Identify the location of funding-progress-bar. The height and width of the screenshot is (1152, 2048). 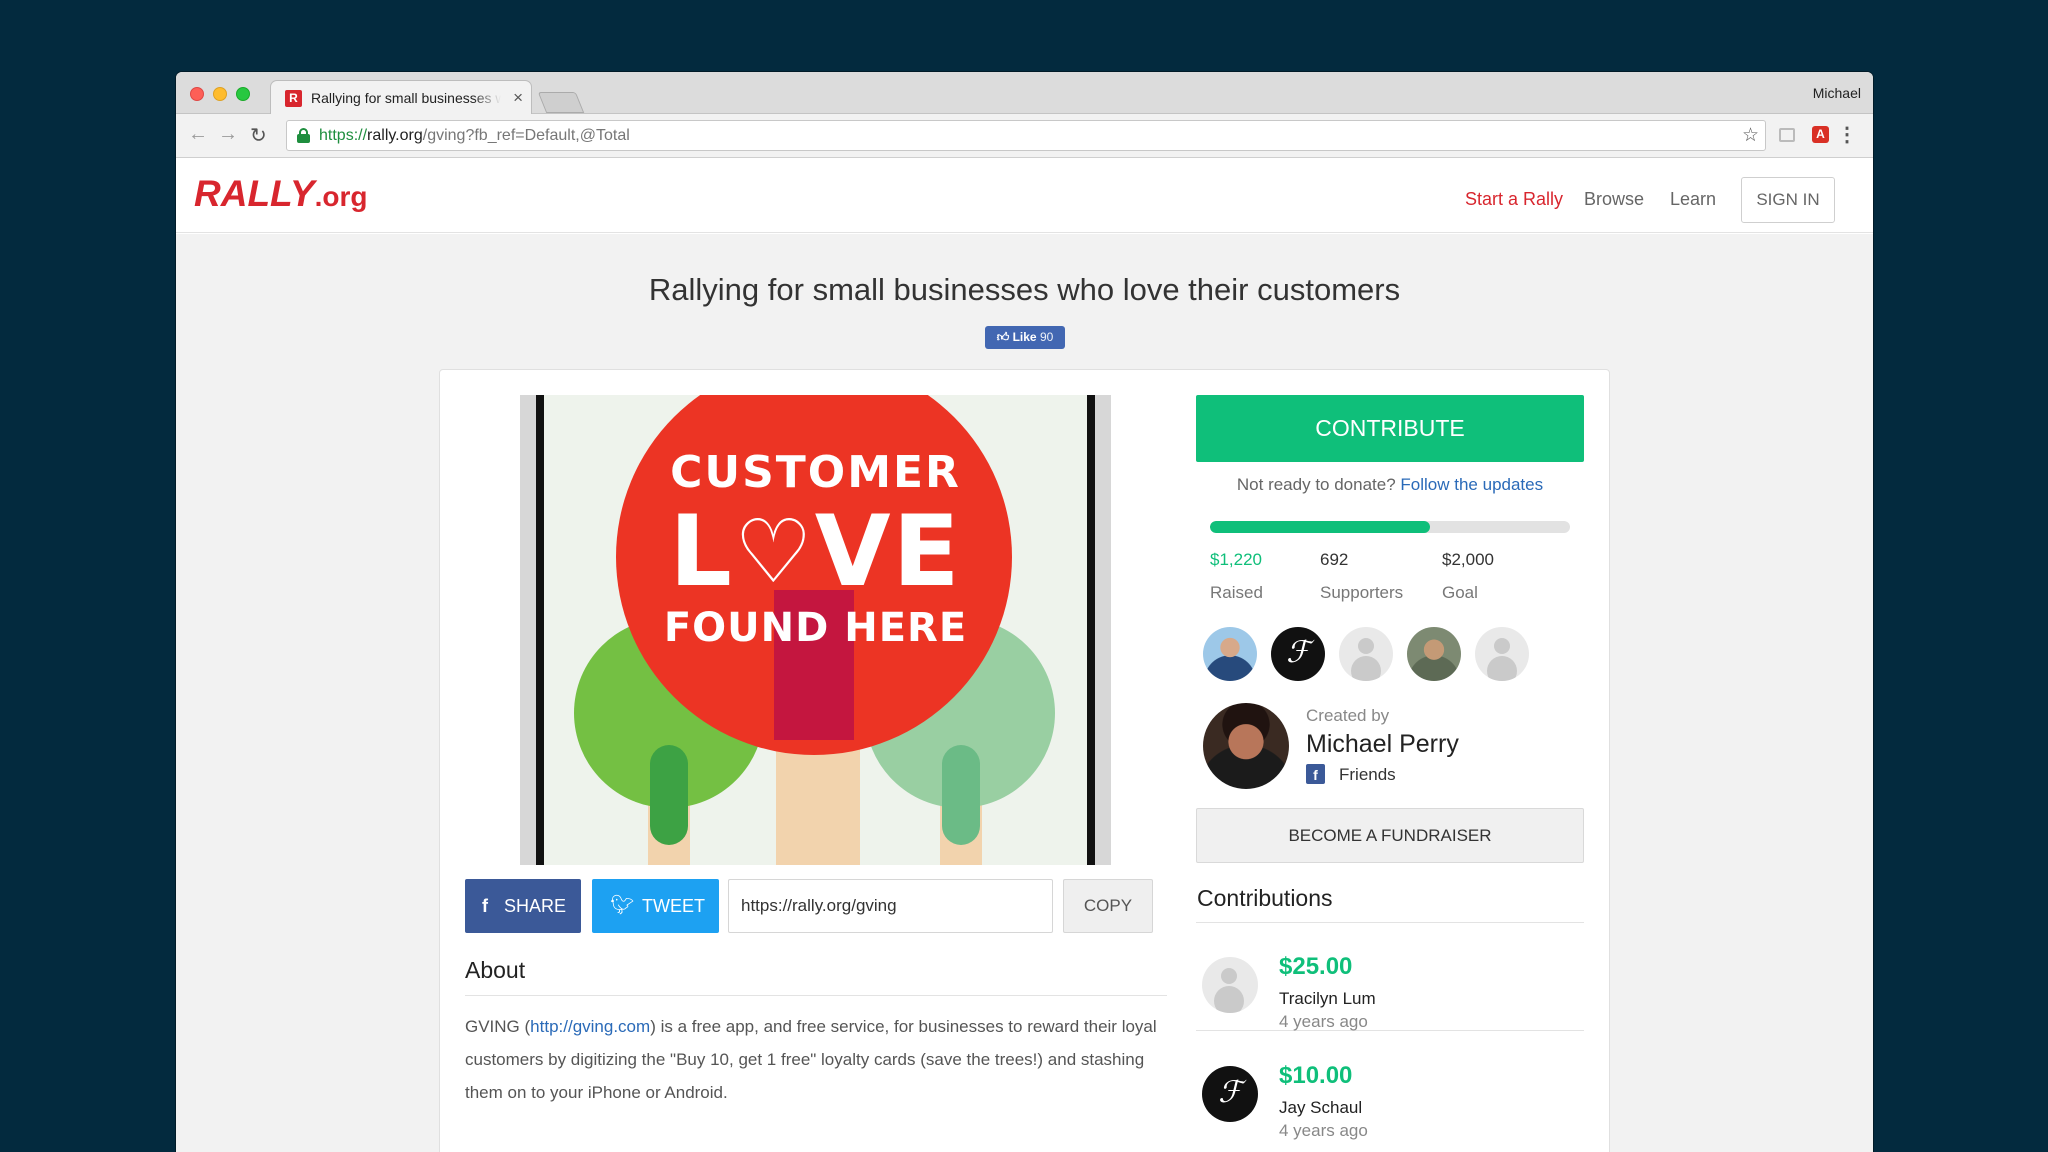
(1390, 527).